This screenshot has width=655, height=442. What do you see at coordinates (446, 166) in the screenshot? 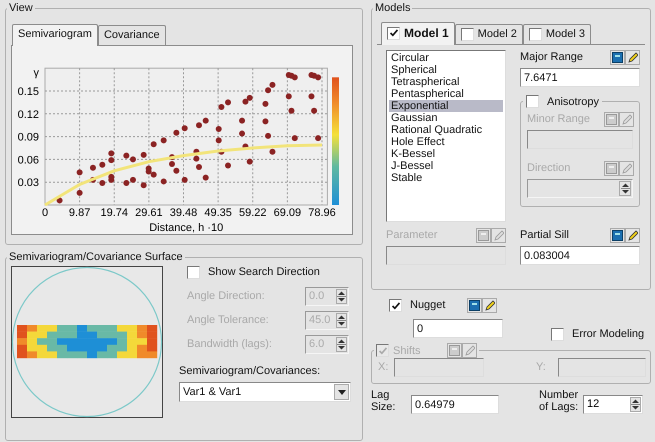
I see `list-item: J-Bessel` at bounding box center [446, 166].